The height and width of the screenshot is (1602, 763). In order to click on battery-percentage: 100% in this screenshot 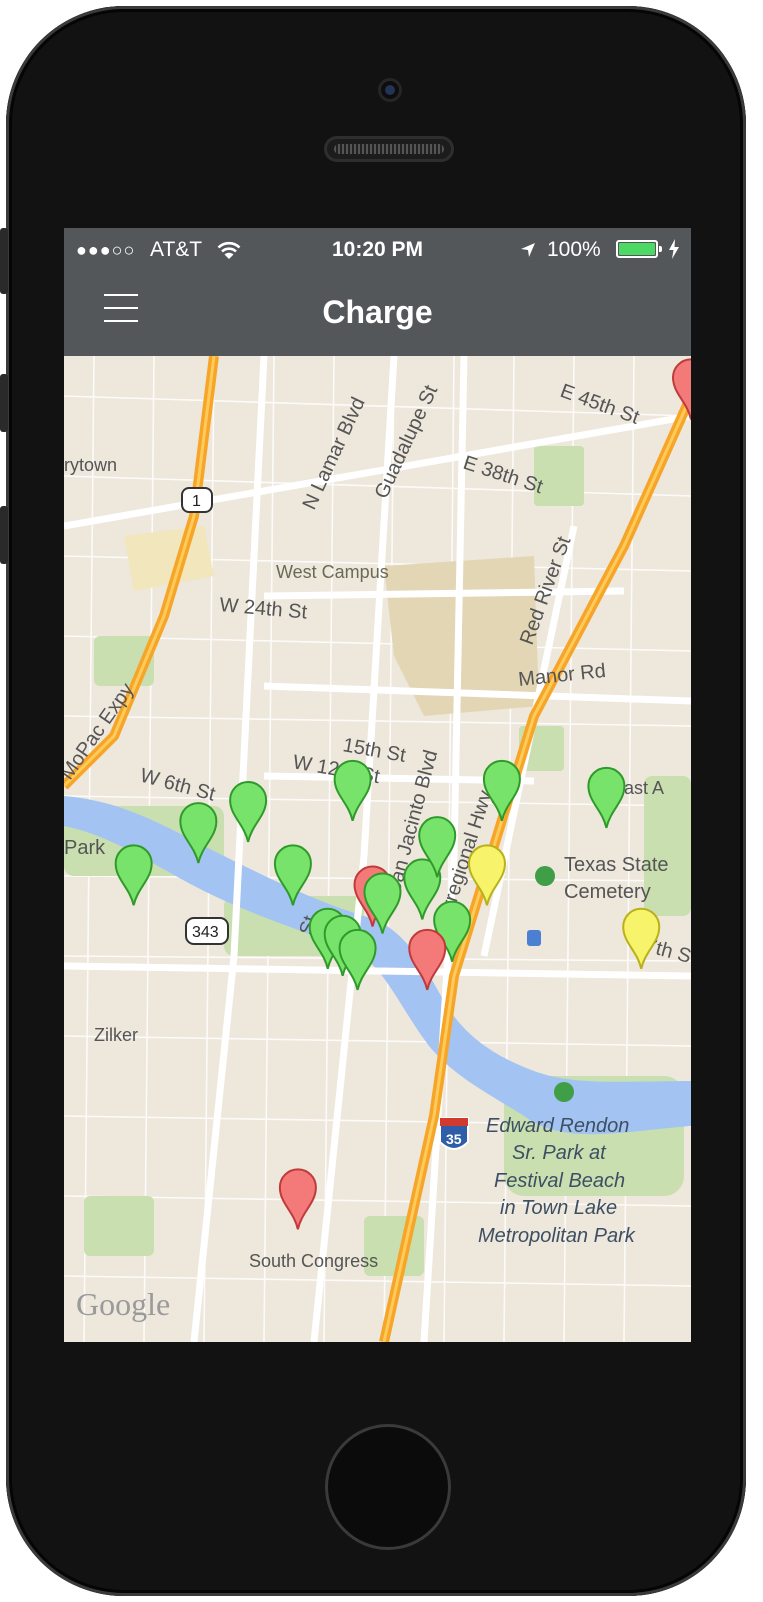, I will do `click(574, 249)`.